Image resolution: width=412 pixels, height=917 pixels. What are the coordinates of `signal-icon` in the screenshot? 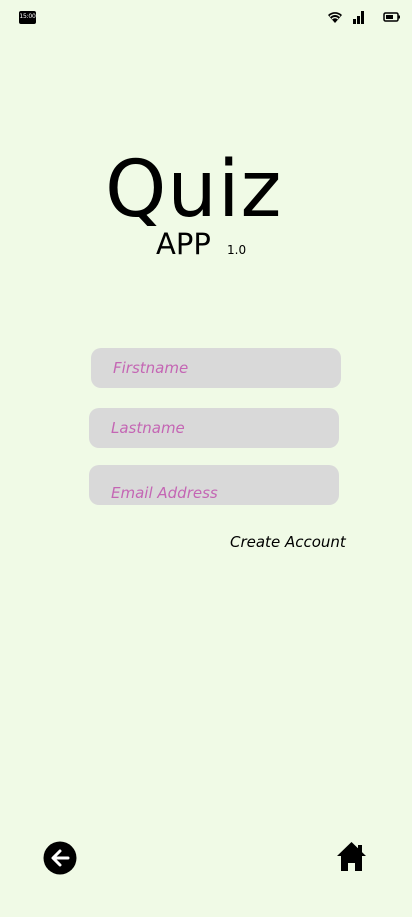 It's located at (358, 17).